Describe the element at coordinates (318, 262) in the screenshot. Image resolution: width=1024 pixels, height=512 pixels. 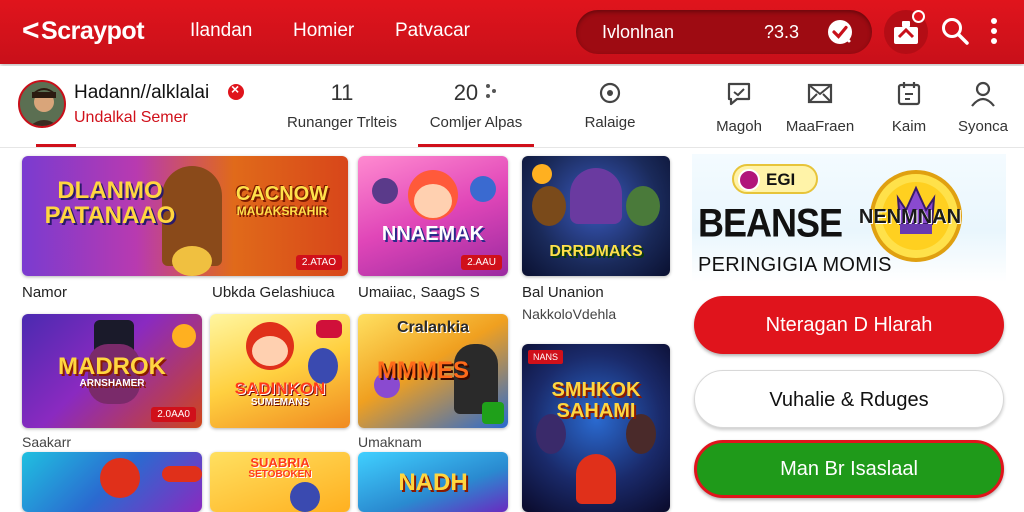
I see `game-tile-1-tag: 2.ATAO` at that location.